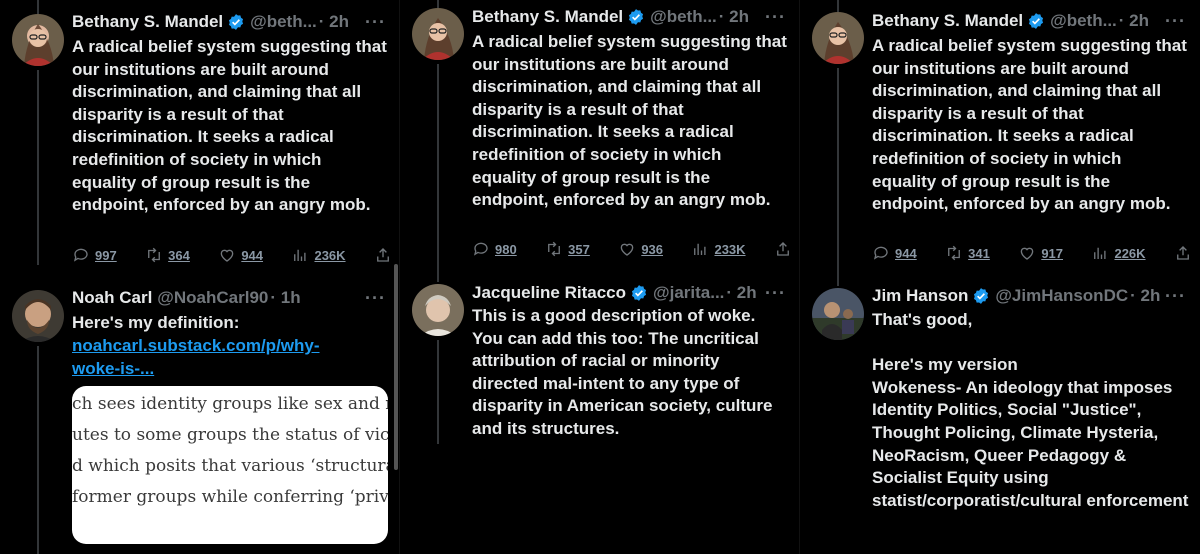  I want to click on view-count: 236K, so click(330, 255).